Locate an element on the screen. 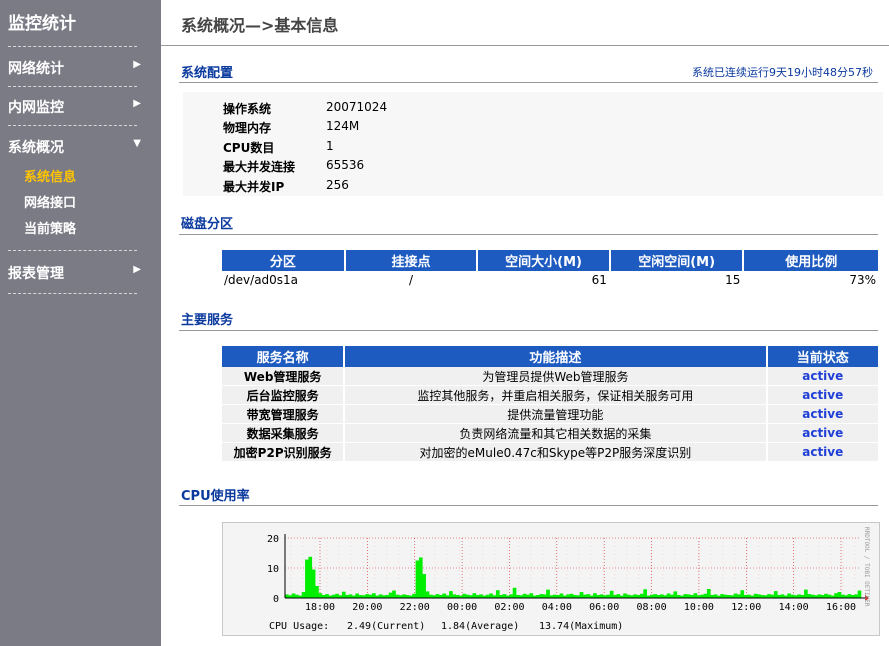  column-header: 空闲空间(M) is located at coordinates (677, 260).